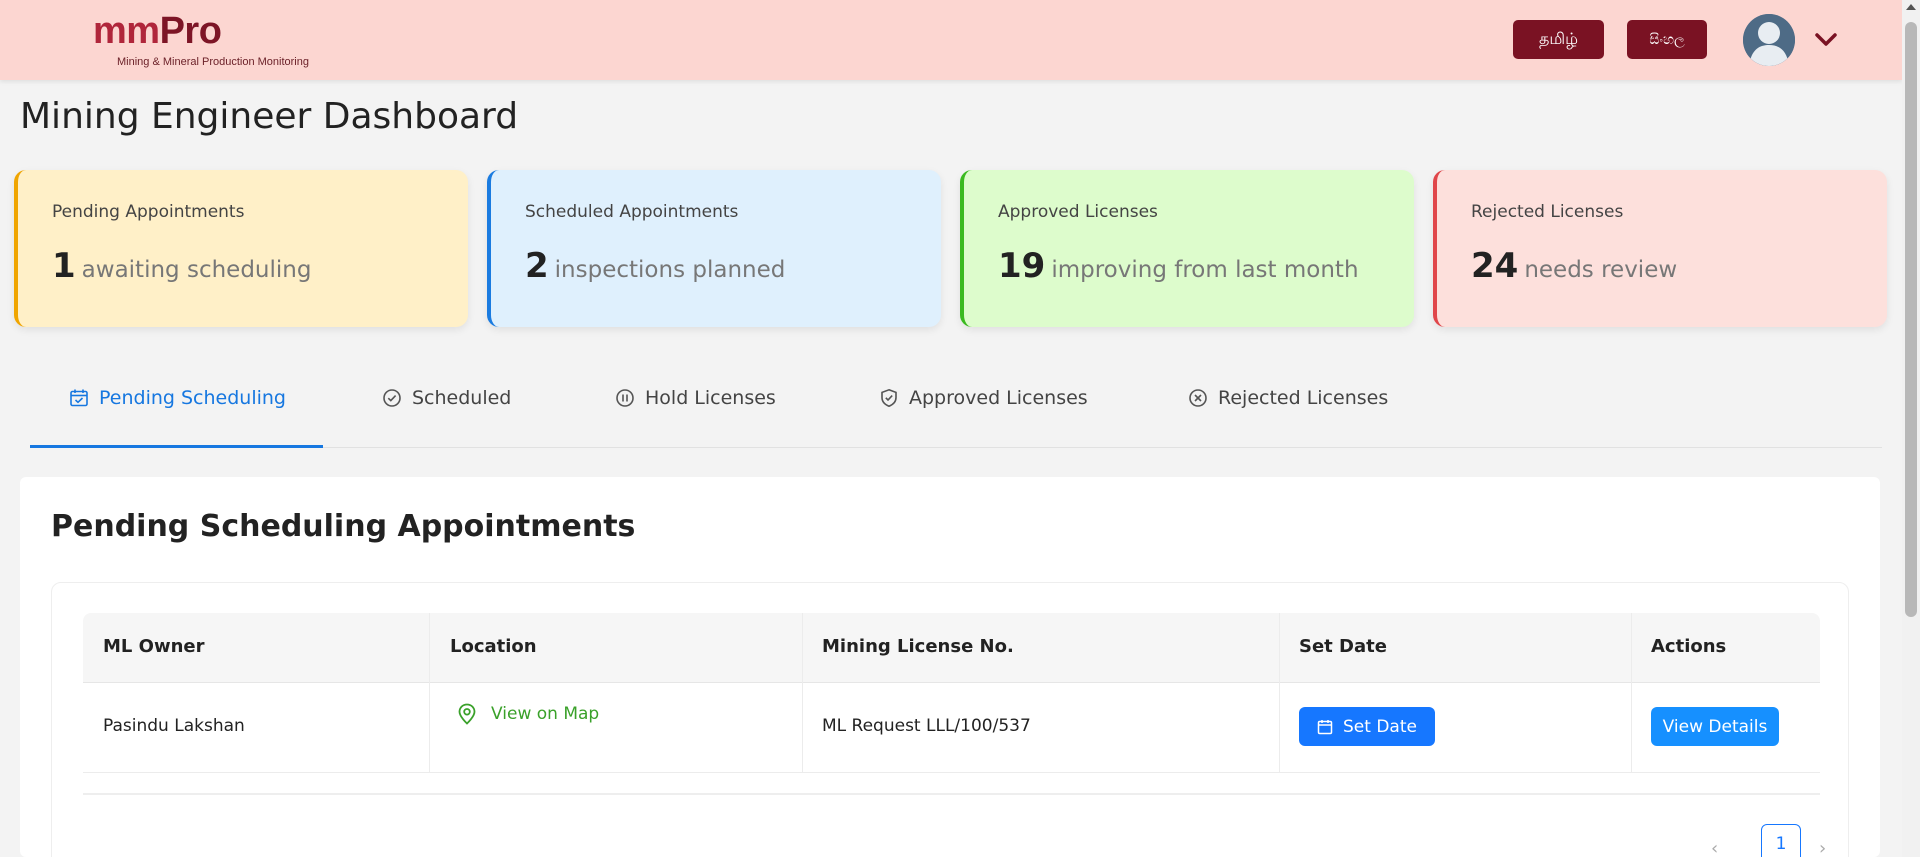 Image resolution: width=1920 pixels, height=857 pixels. What do you see at coordinates (1022, 266) in the screenshot?
I see `card-value: 19` at bounding box center [1022, 266].